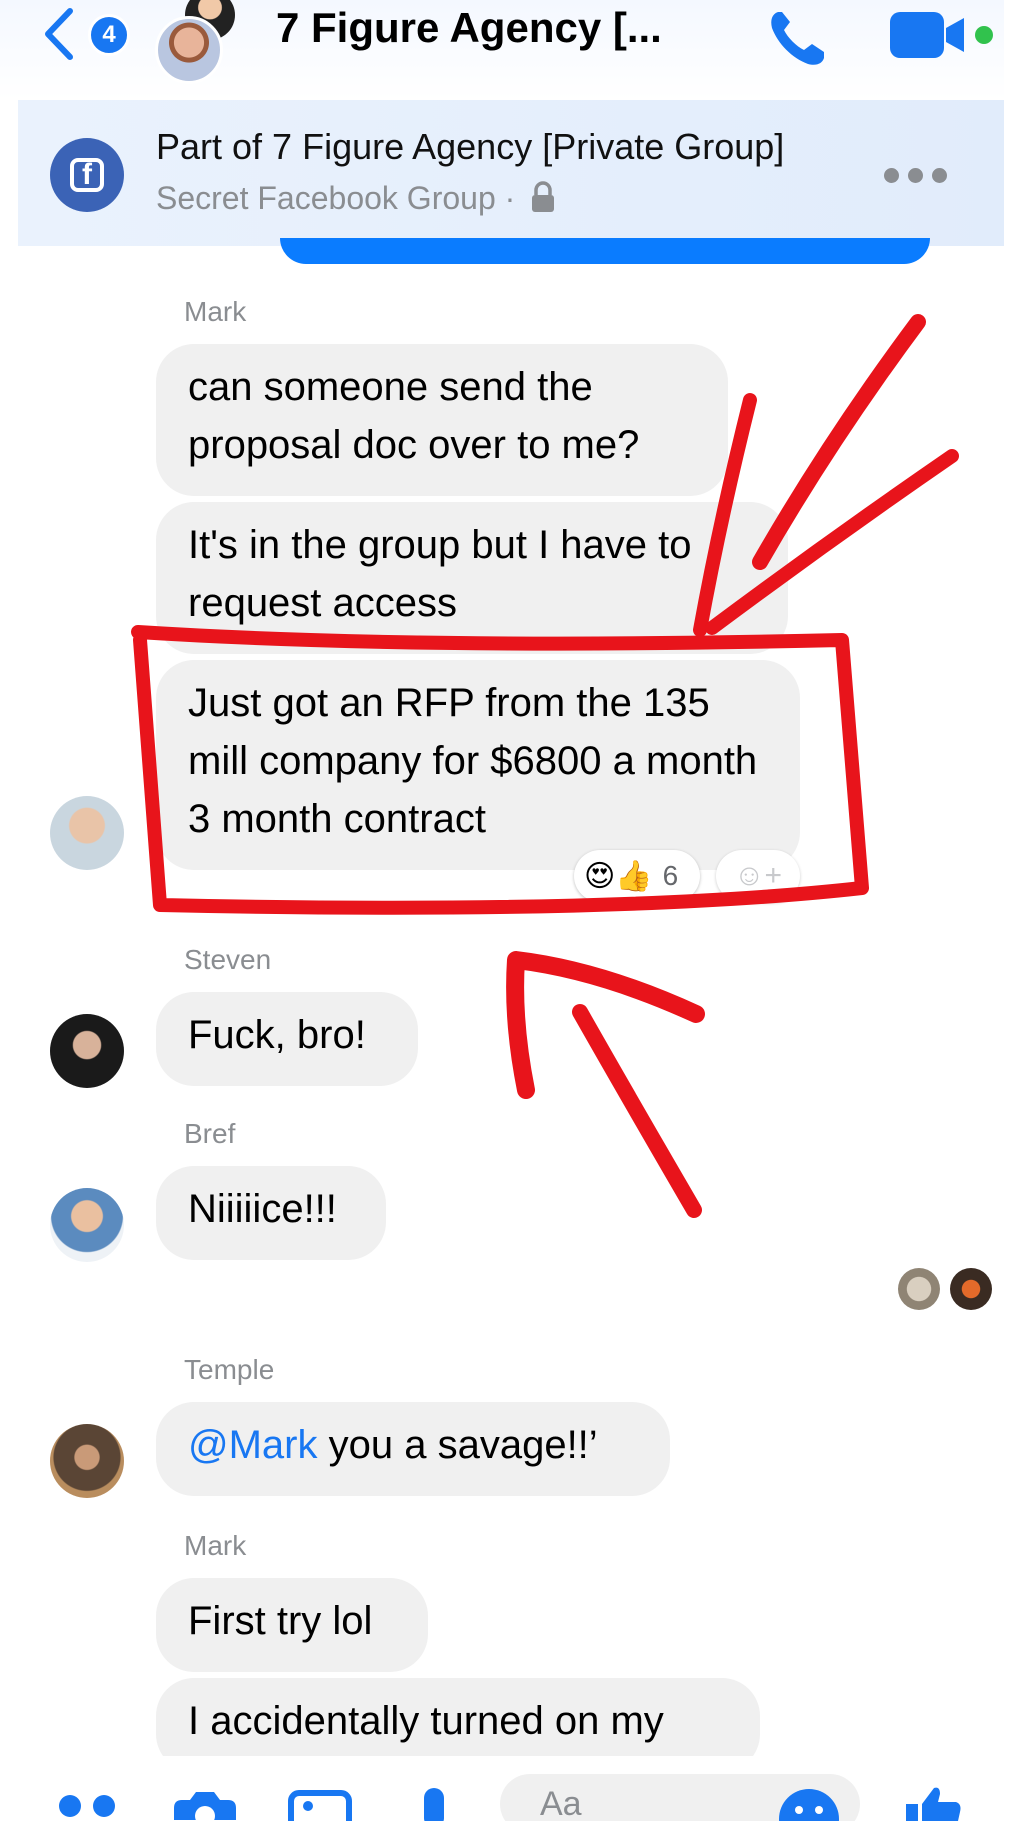 Image resolution: width=1024 pixels, height=1821 pixels. Describe the element at coordinates (59, 34) in the screenshot. I see `chevron-left-icon` at that location.